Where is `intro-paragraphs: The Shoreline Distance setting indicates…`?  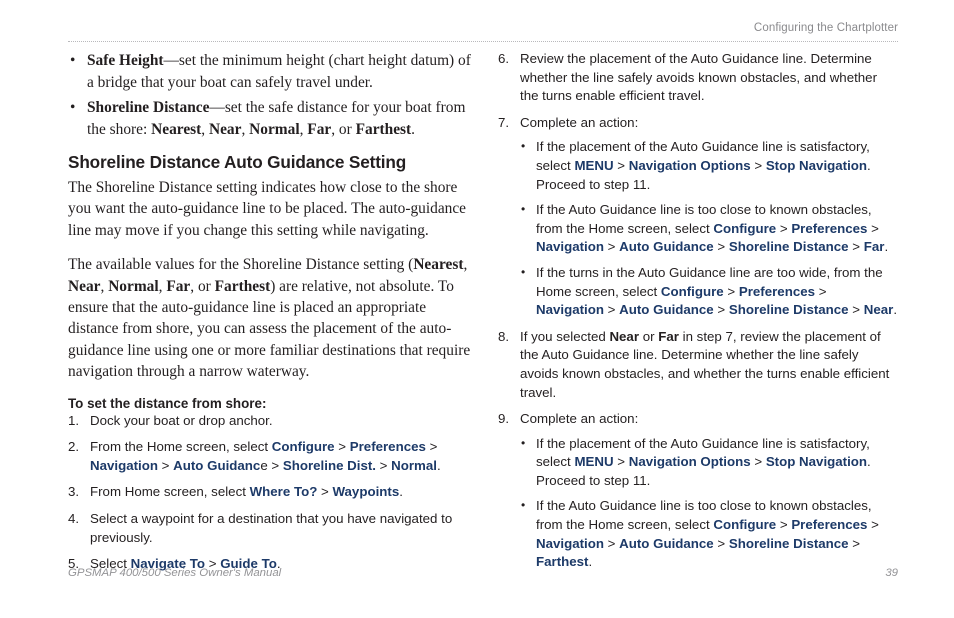 intro-paragraphs: The Shoreline Distance setting indicates… is located at coordinates (271, 280).